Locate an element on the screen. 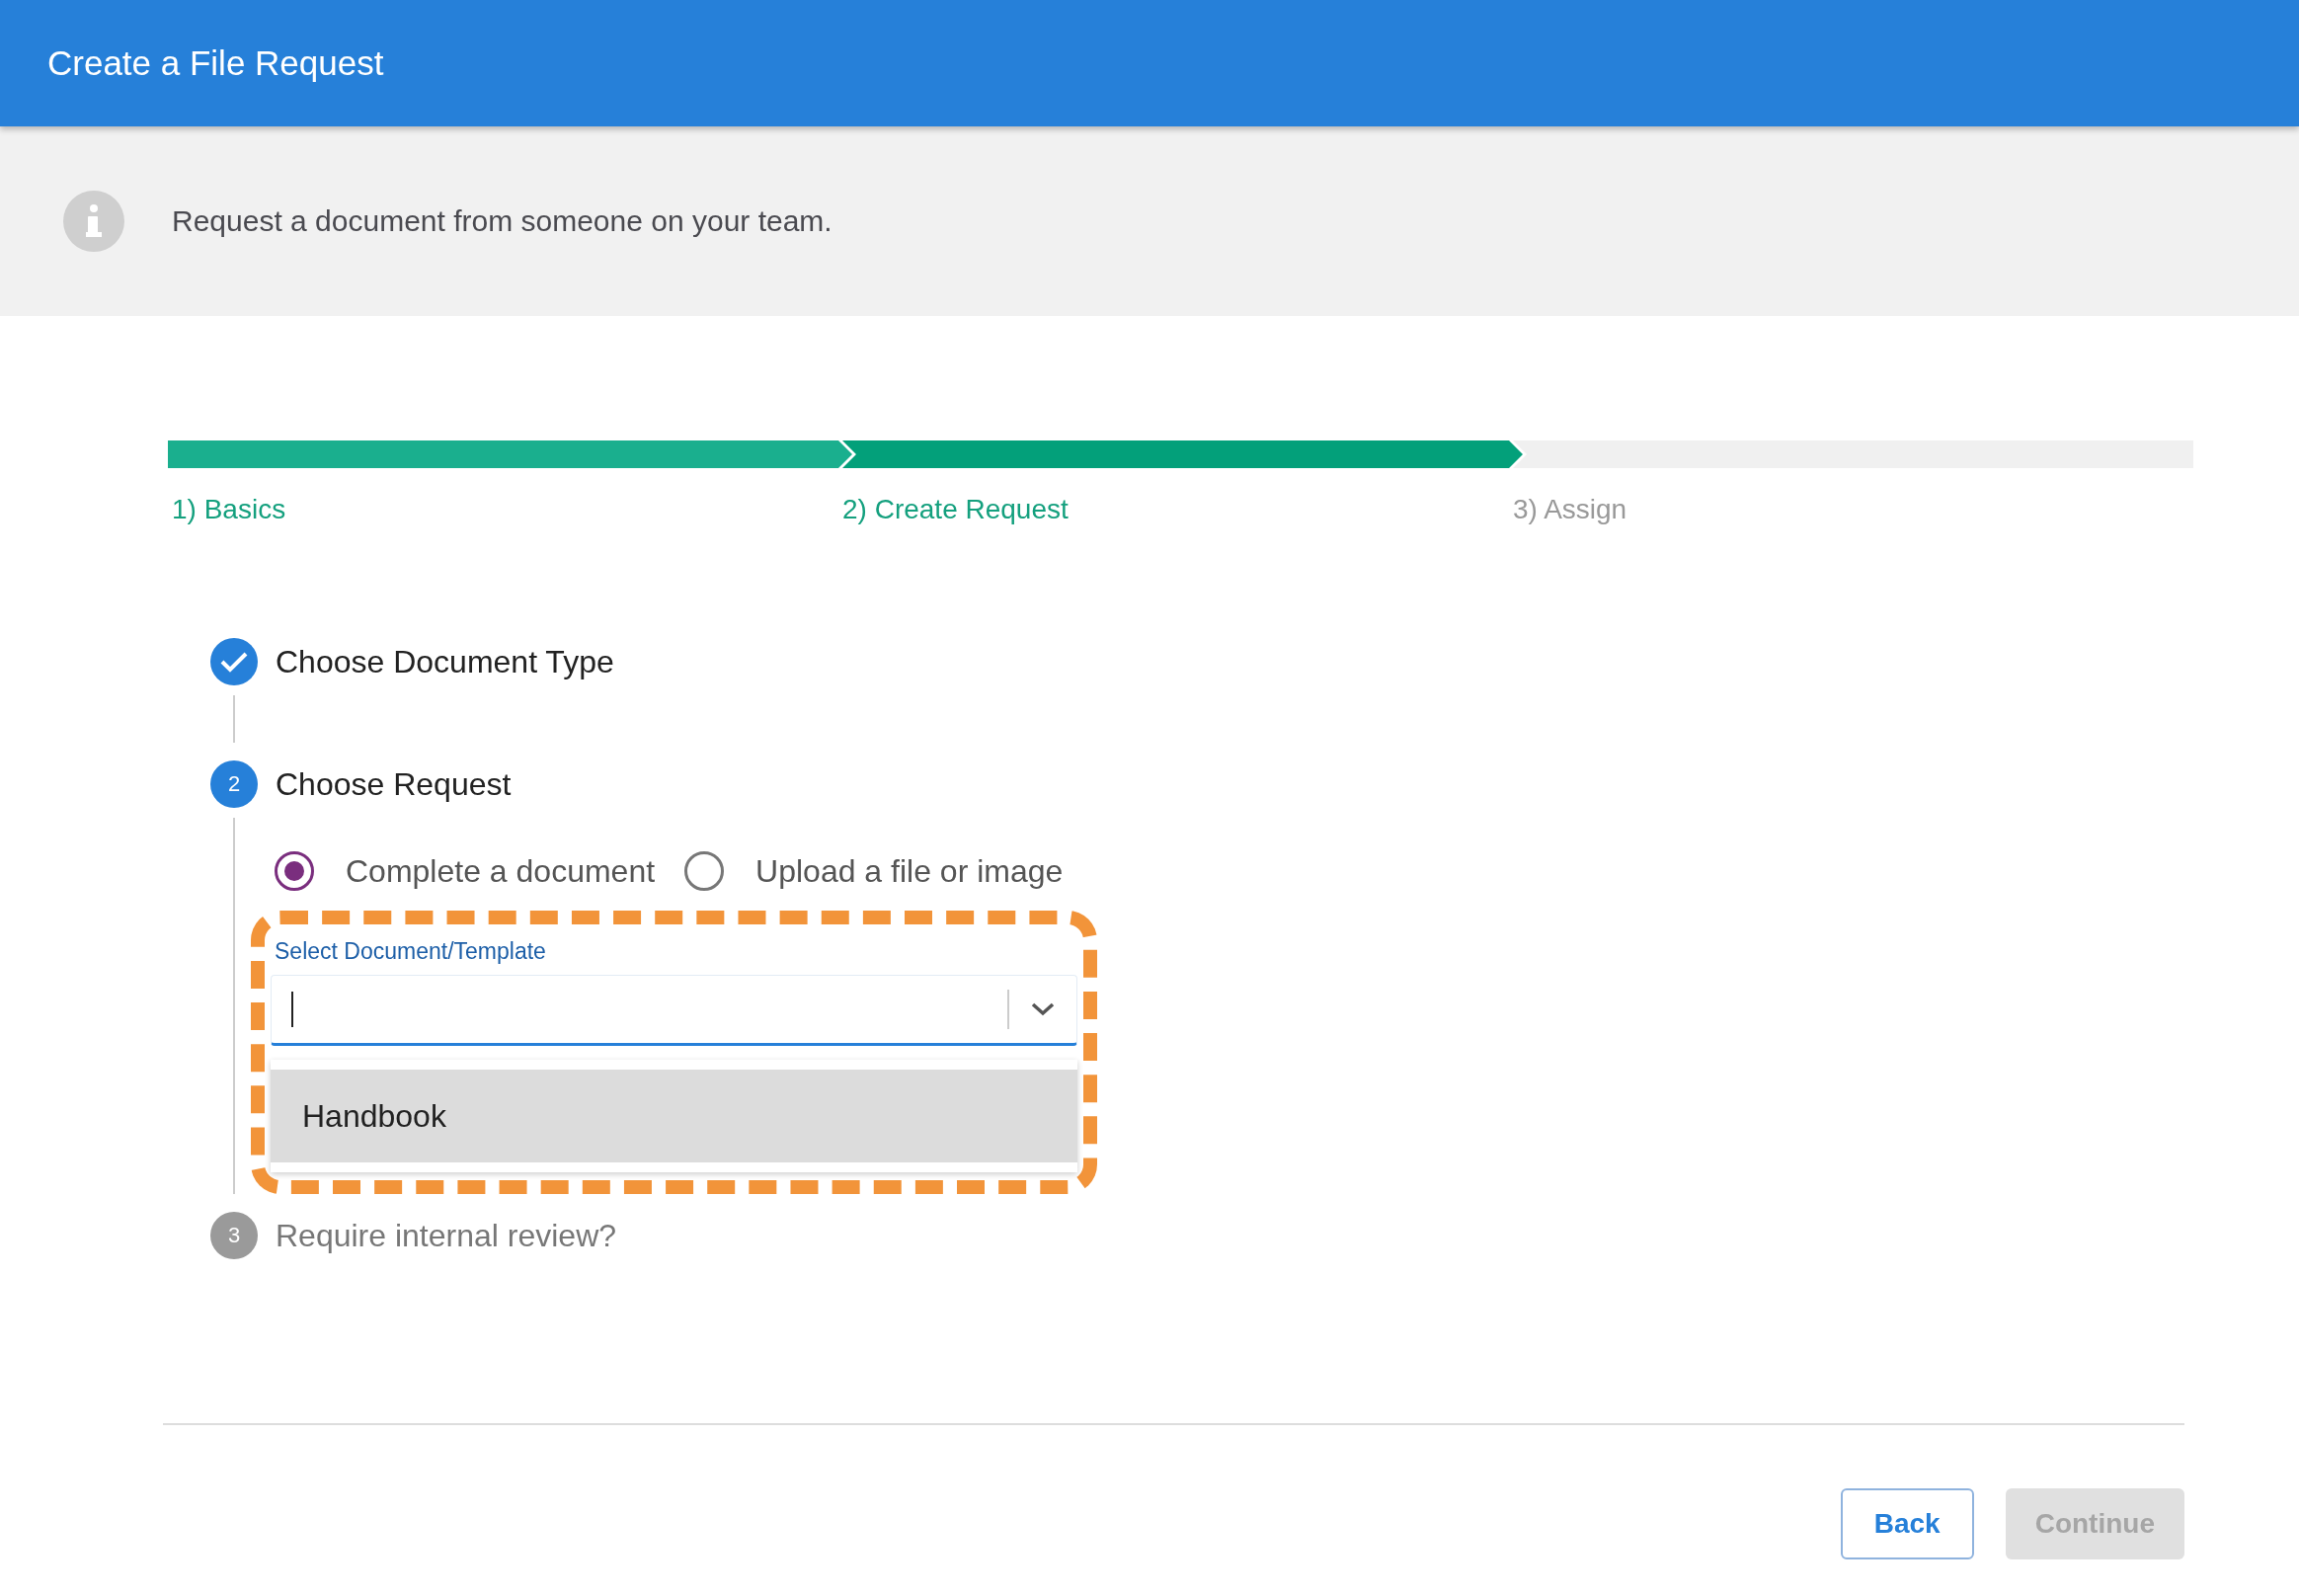 This screenshot has height=1596, width=2299. select-field is located at coordinates (674, 1010).